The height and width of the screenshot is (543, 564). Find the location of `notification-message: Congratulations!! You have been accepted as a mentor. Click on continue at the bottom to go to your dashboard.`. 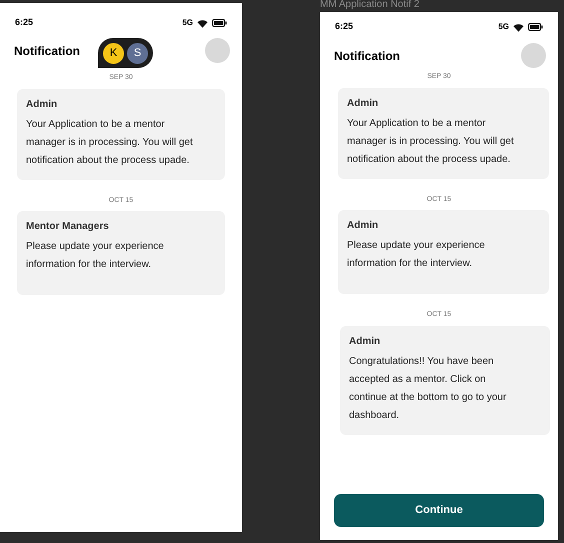

notification-message: Congratulations!! You have been accepted as a mentor. Click on continue at the bottom to go to your dashboard. is located at coordinates (428, 388).